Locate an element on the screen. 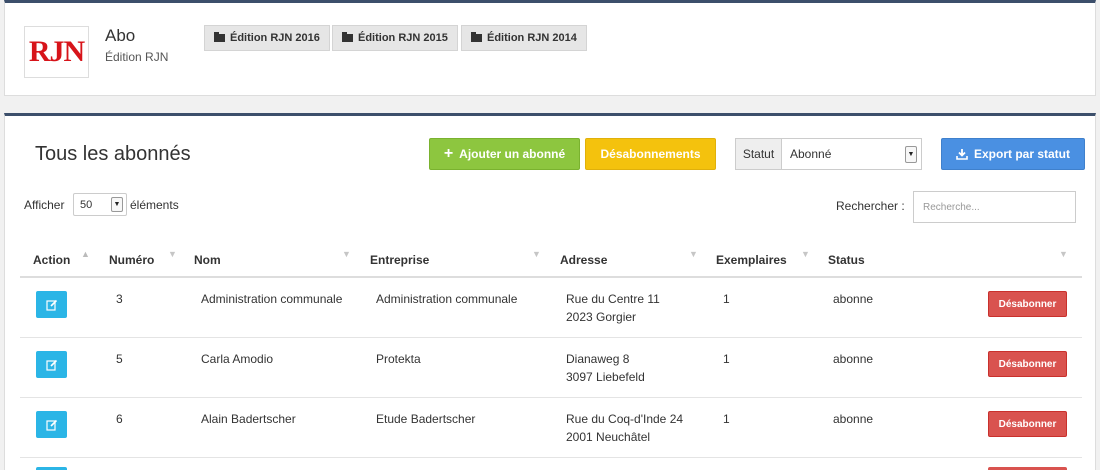 The width and height of the screenshot is (1100, 470). edition-2015-button: Édition RJN 2015 is located at coordinates (395, 38).